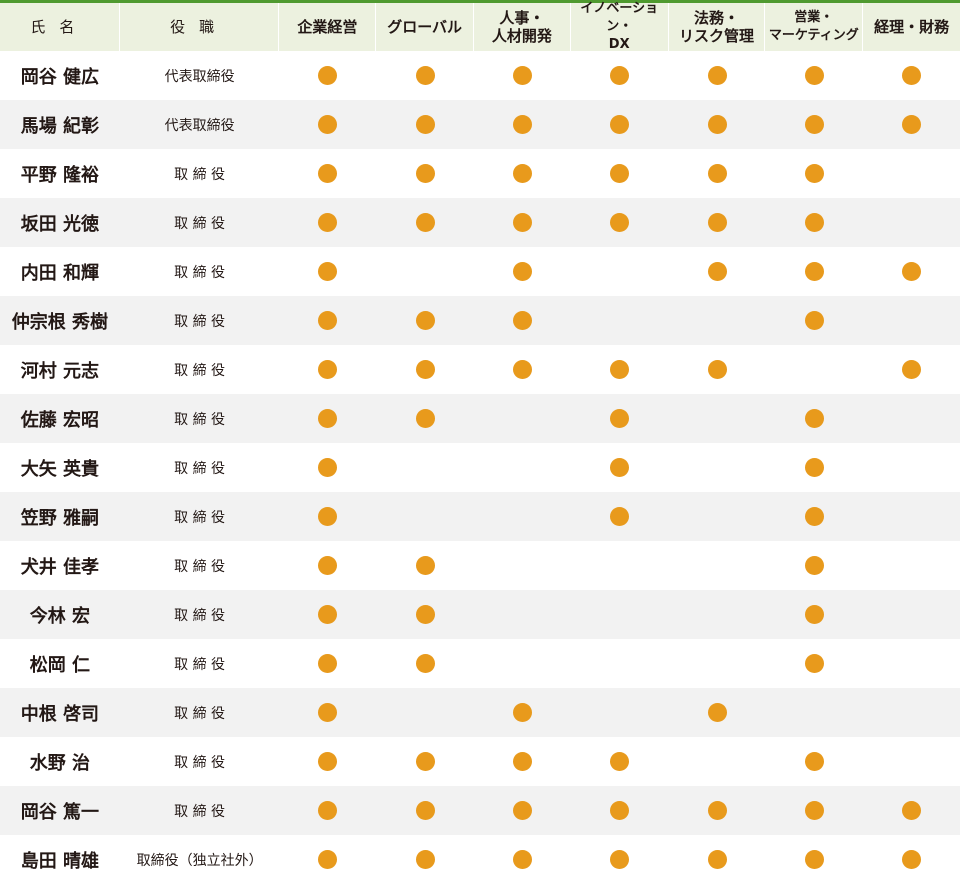  I want to click on table-row: 河村 元志 取 締 役, so click(480, 369).